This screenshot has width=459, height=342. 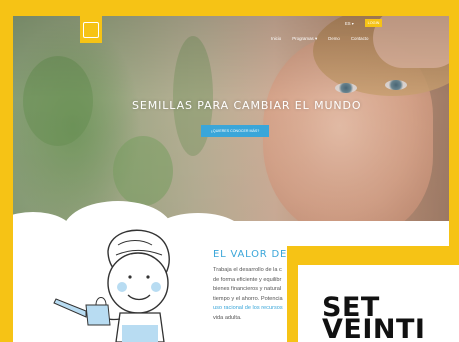 I want to click on hero-cta-button: ¿QUIERES CONOCER MÁS?, so click(x=235, y=131).